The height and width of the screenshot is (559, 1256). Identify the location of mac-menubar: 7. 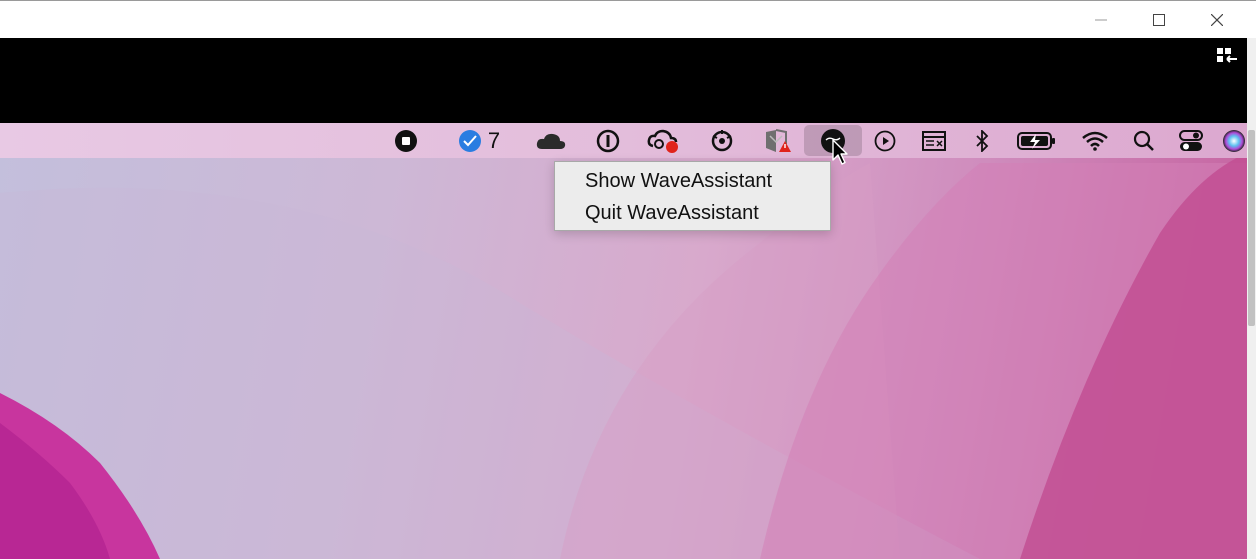
(623, 140).